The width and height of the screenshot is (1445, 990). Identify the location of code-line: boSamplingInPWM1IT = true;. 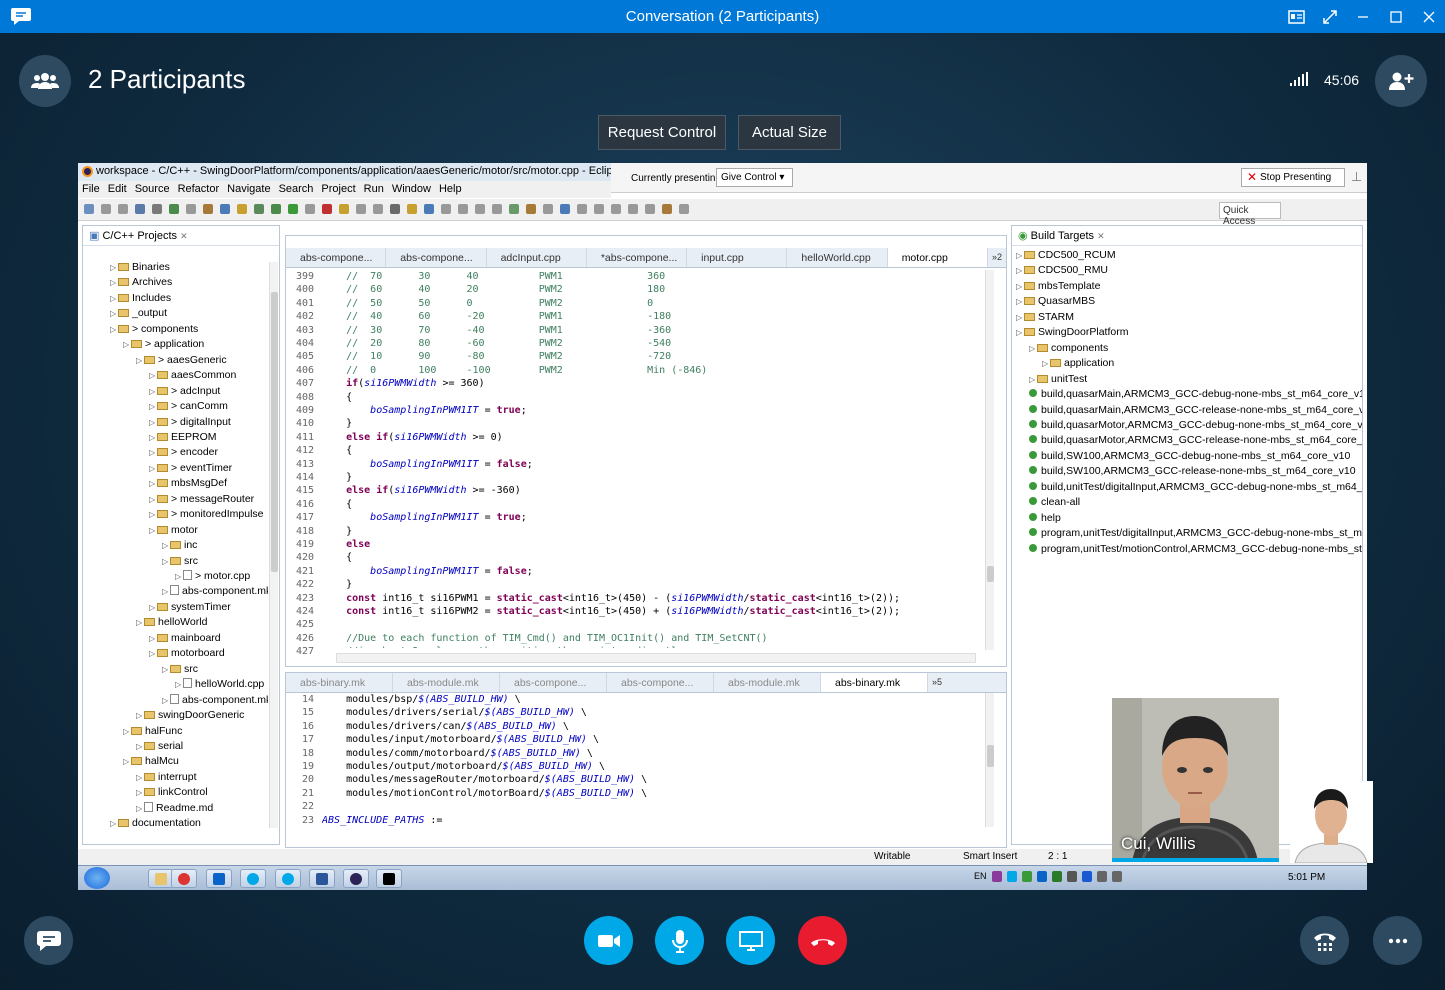
(424, 517).